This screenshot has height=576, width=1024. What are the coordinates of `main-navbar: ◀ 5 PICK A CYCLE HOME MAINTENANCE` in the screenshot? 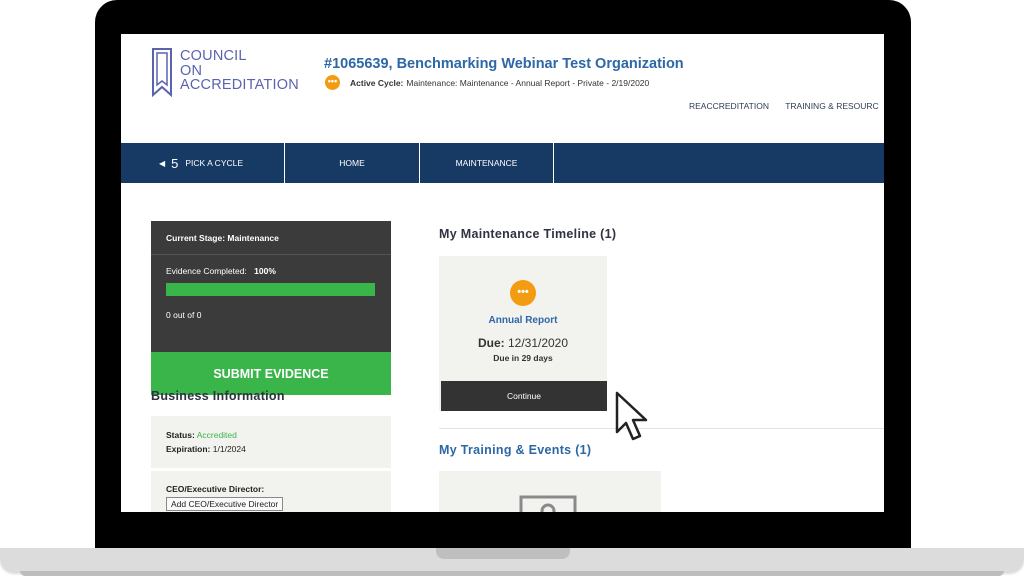 It's located at (502, 163).